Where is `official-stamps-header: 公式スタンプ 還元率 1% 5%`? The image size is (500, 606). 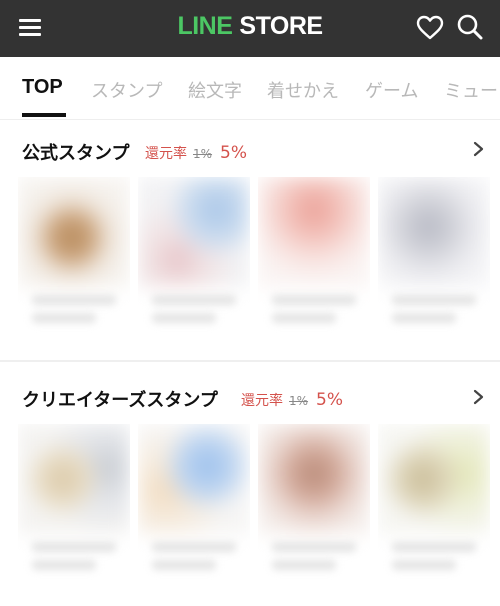 official-stamps-header: 公式スタンプ 還元率 1% 5% is located at coordinates (250, 149).